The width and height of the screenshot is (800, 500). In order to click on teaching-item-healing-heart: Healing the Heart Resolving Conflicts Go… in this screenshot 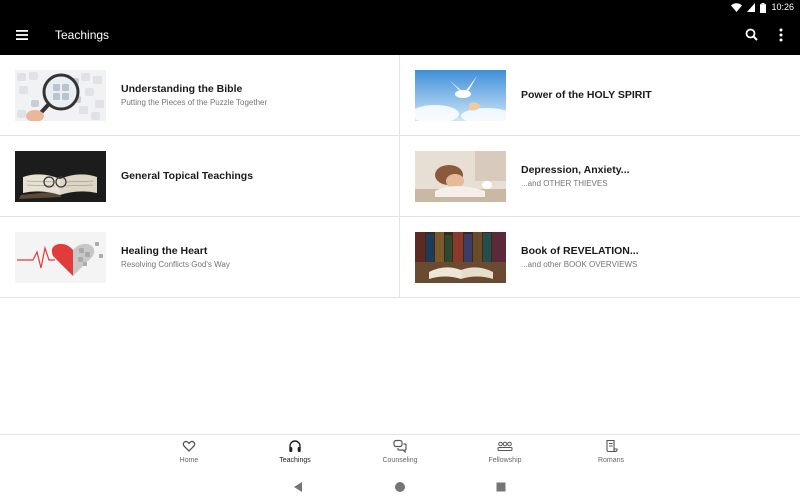, I will do `click(200, 257)`.